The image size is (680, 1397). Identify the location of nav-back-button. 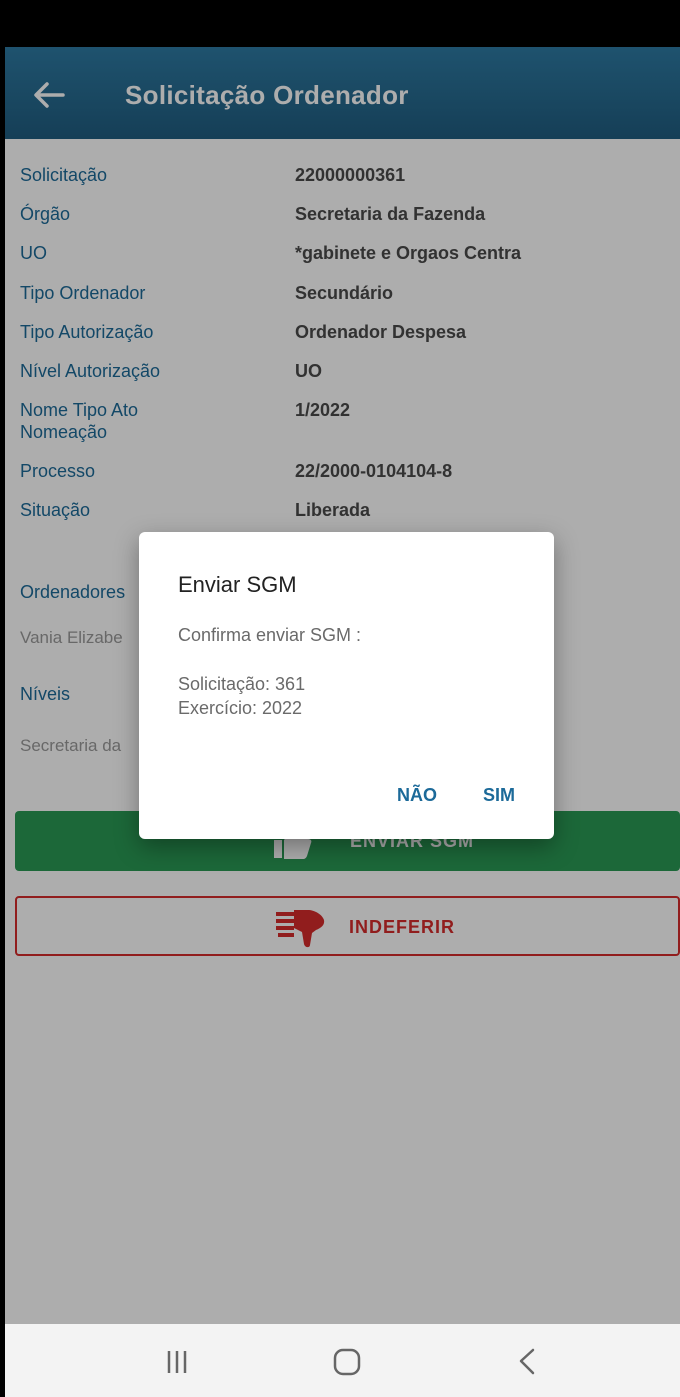
(531, 1361).